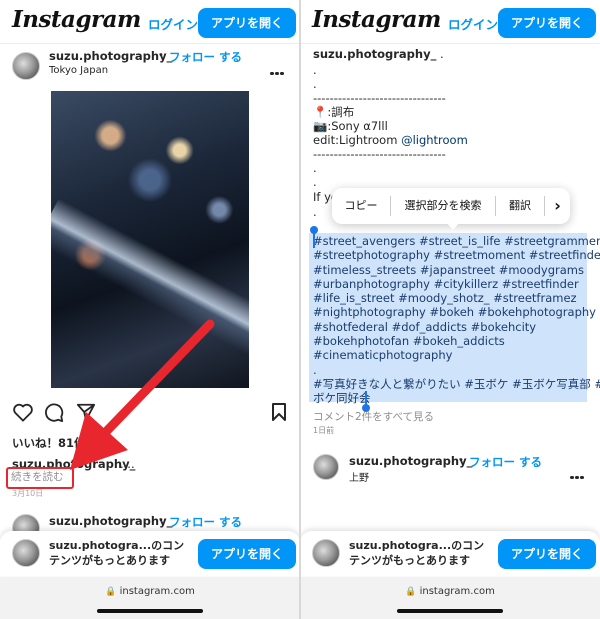  What do you see at coordinates (443, 206) in the screenshot?
I see `search-selection-menu-item: 選択部分を検索` at bounding box center [443, 206].